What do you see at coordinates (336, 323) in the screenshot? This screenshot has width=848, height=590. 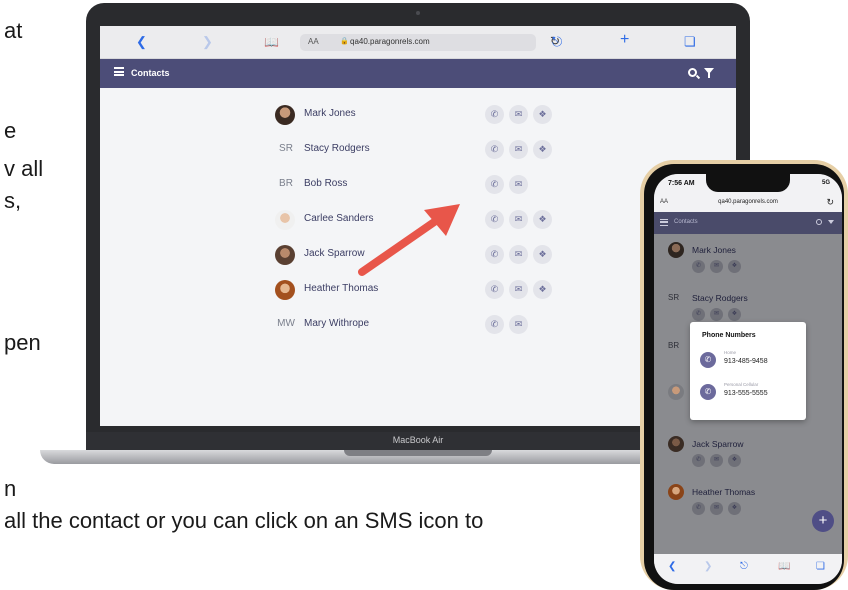 I see `contact-name: Mary Withrope` at bounding box center [336, 323].